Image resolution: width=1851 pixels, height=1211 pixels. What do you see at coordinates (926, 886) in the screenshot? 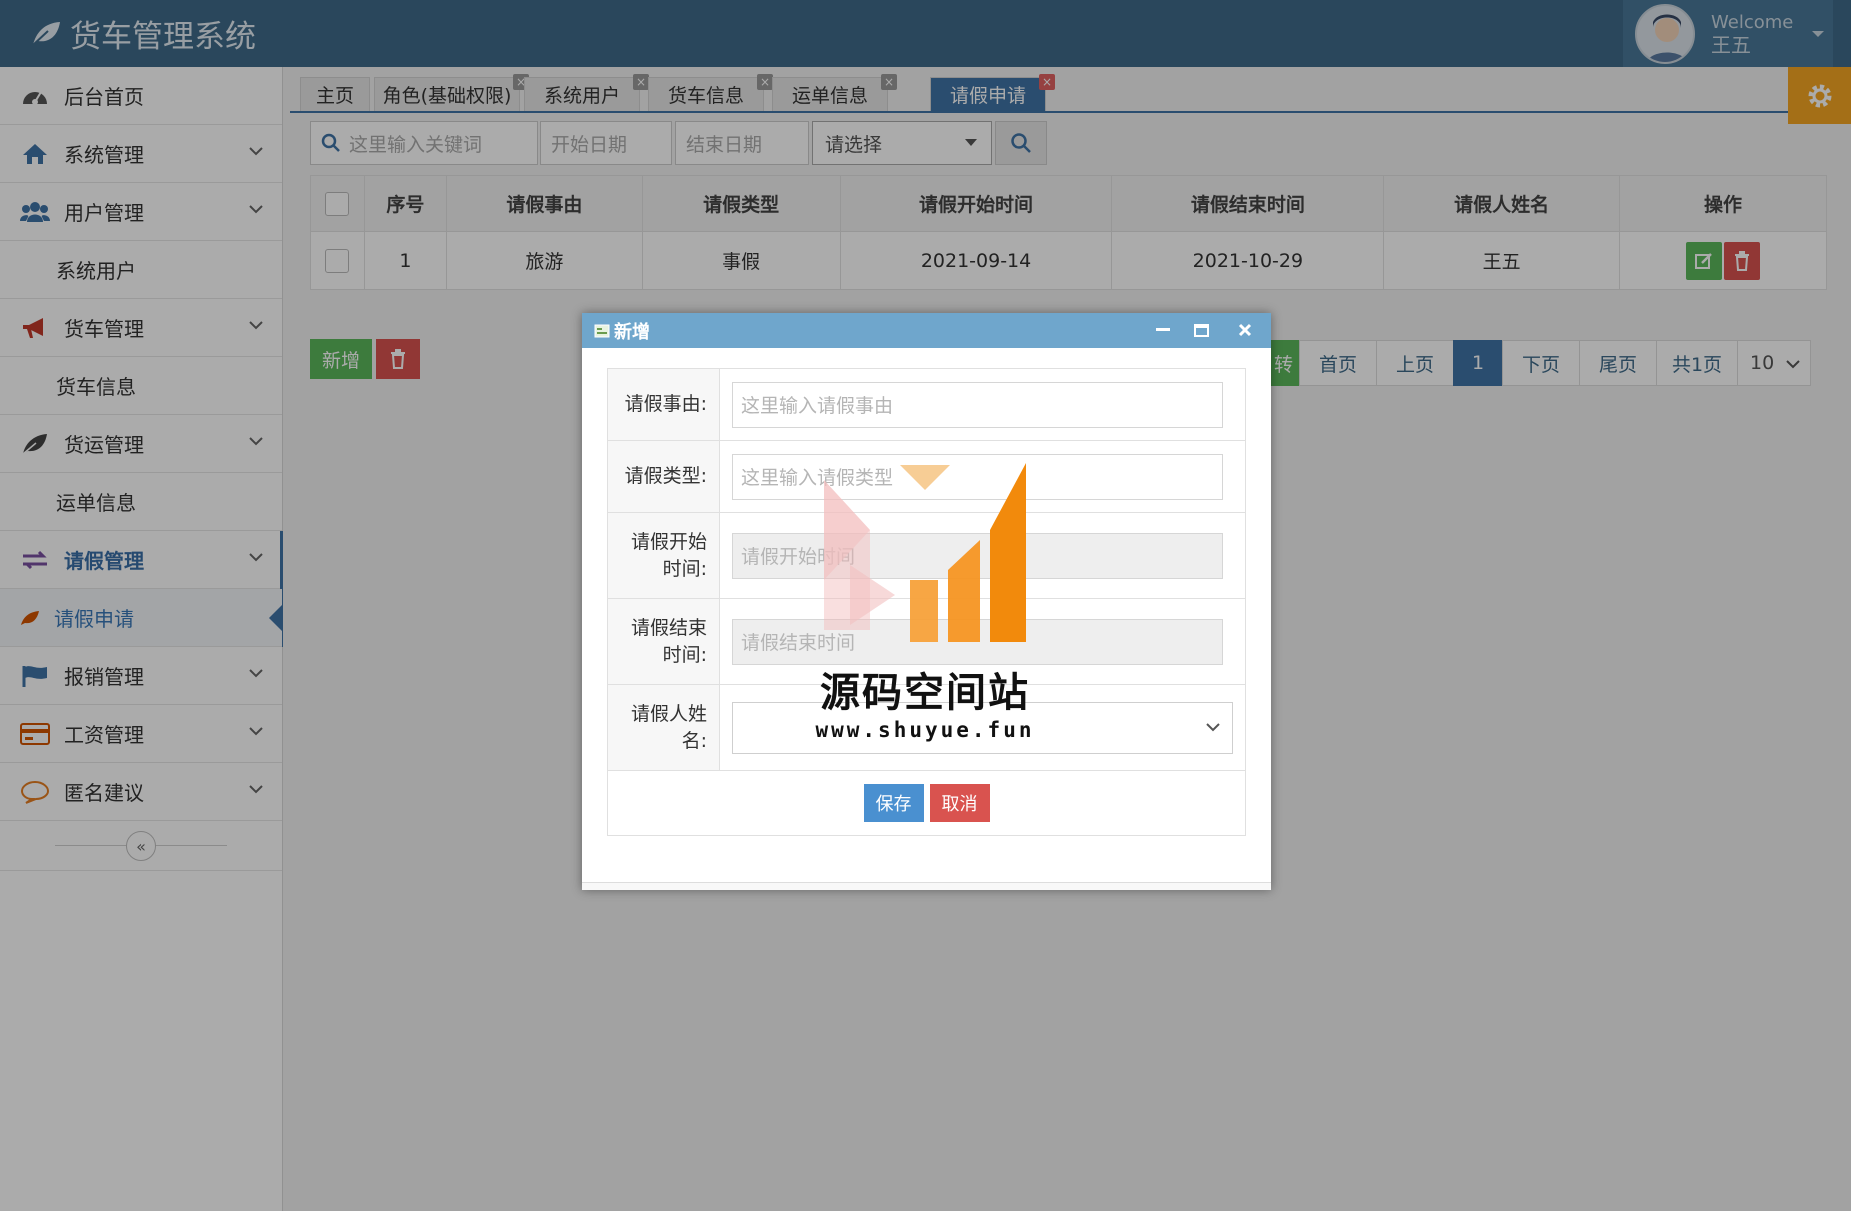
I see `dialog-footer` at bounding box center [926, 886].